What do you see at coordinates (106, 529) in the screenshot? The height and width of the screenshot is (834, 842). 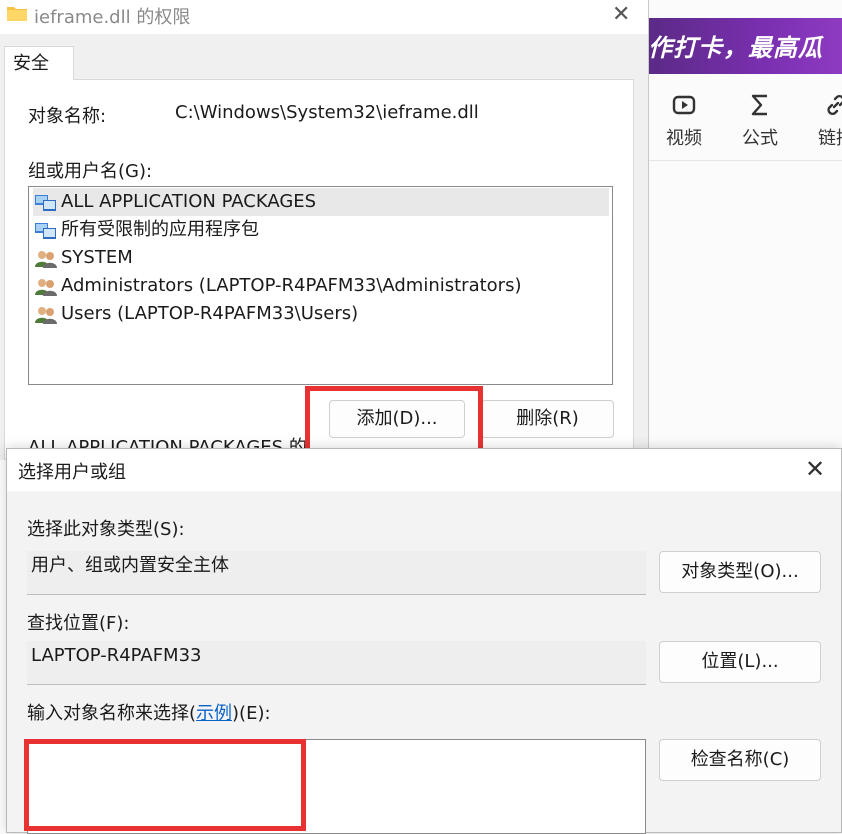 I see `object-type-label: 选择此对象类型(S):` at bounding box center [106, 529].